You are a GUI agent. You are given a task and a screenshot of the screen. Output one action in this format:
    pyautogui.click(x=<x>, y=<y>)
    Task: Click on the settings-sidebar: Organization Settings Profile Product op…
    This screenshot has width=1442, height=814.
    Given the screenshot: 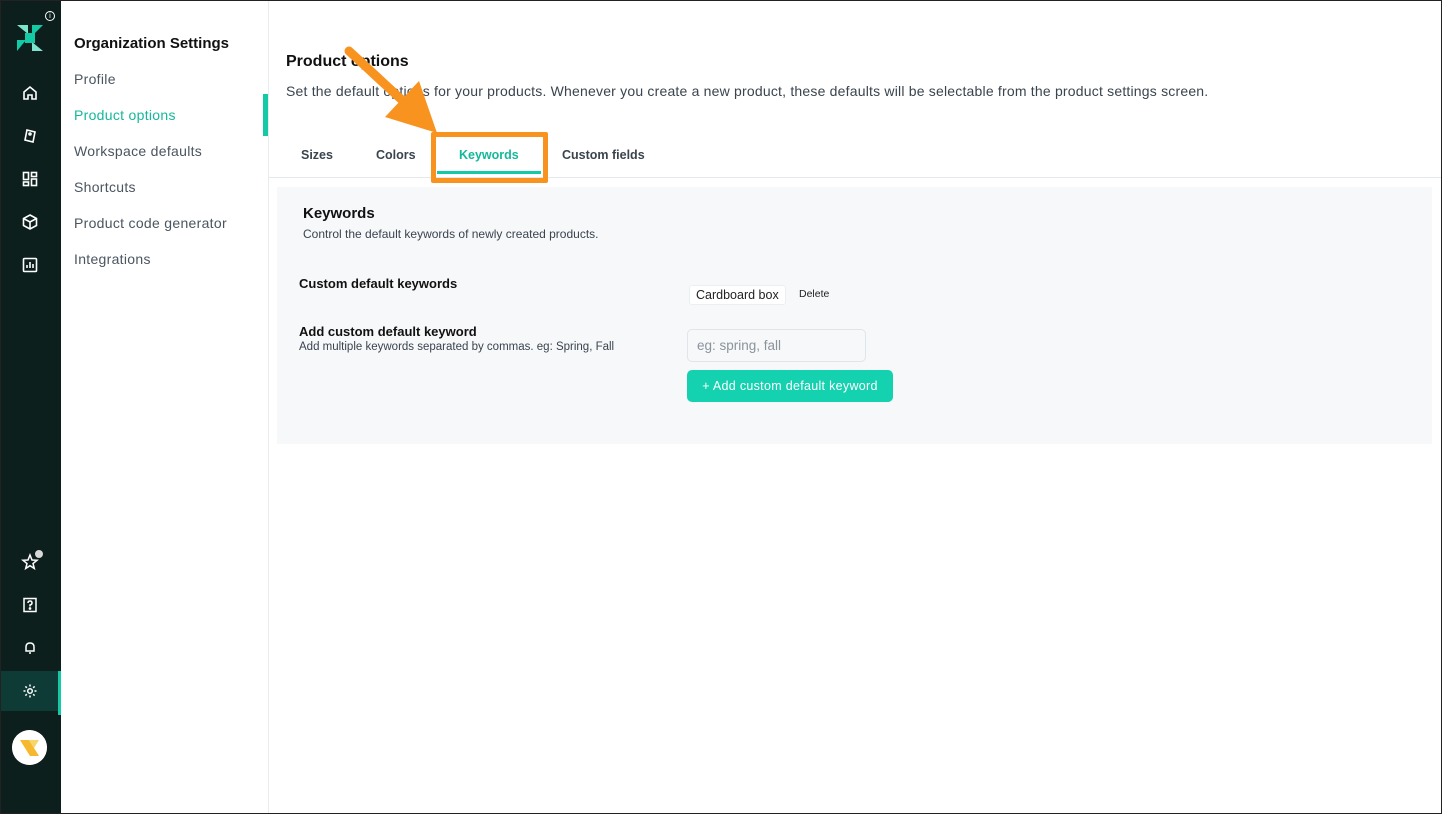 What is the action you would take?
    pyautogui.click(x=165, y=407)
    